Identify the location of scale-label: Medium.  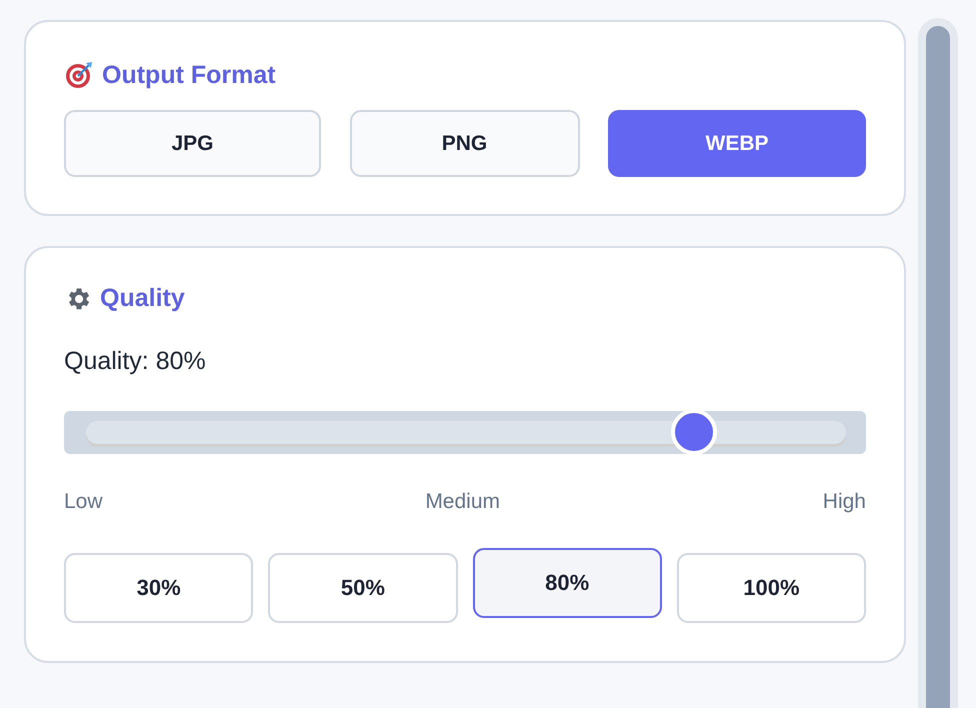
(462, 502).